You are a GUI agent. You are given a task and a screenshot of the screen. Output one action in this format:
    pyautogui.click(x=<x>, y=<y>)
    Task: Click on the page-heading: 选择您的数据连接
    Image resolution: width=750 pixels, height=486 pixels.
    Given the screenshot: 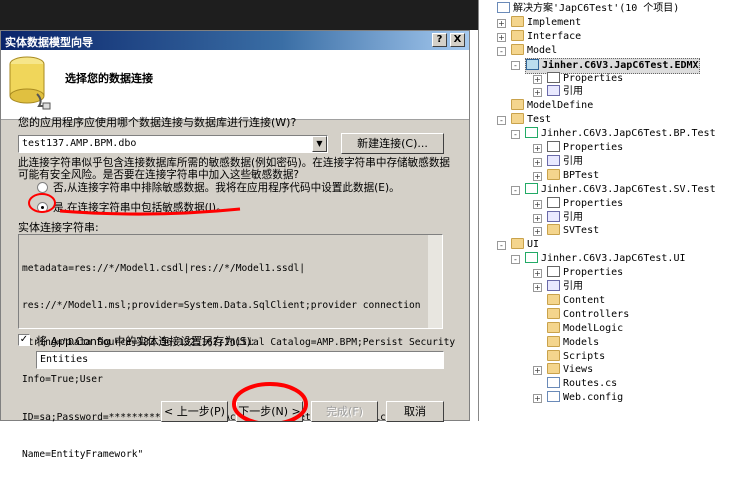 What is the action you would take?
    pyautogui.click(x=109, y=78)
    